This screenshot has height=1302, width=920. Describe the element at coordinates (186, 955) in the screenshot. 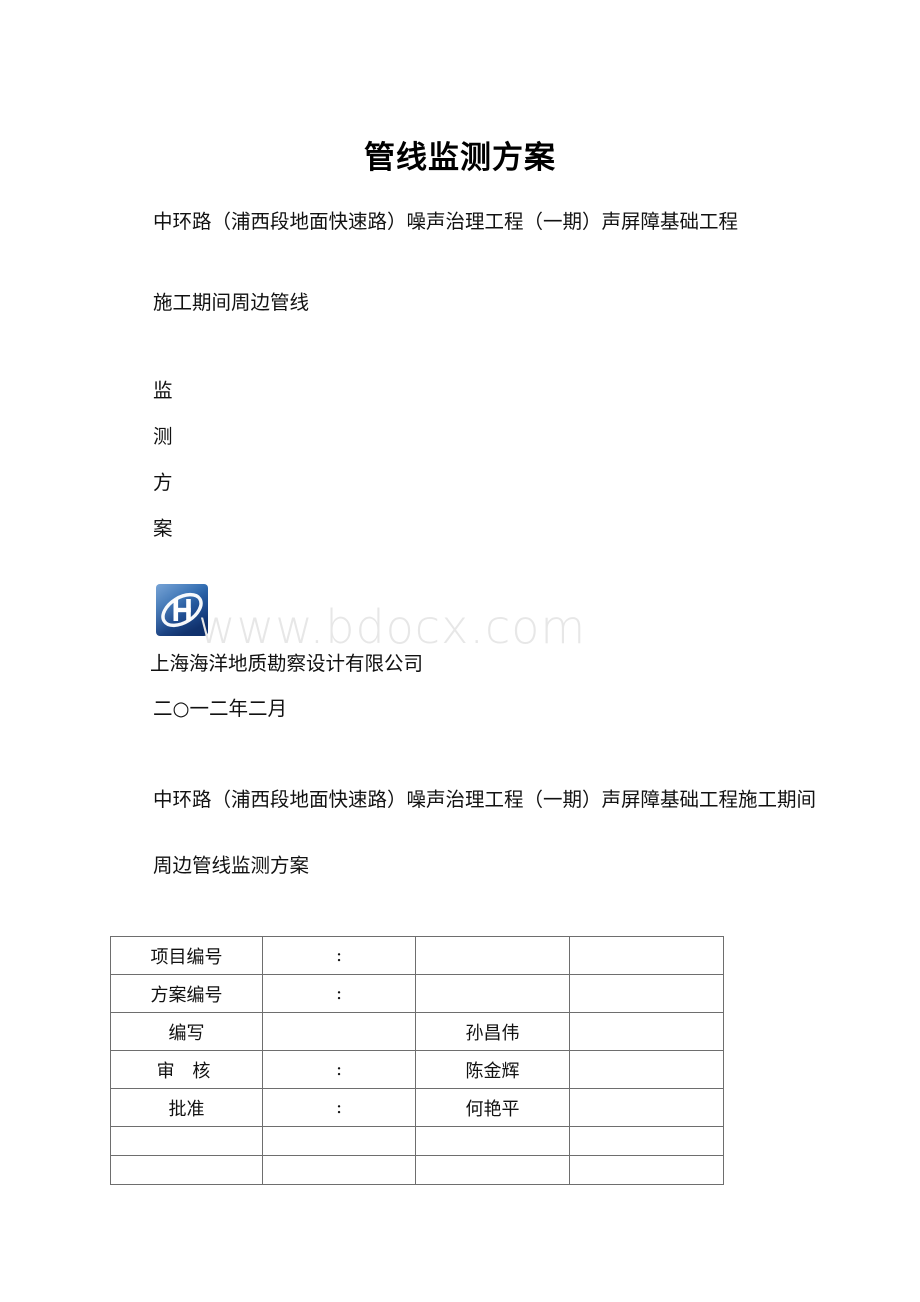

I see `table-cell-label: 项目编号` at that location.